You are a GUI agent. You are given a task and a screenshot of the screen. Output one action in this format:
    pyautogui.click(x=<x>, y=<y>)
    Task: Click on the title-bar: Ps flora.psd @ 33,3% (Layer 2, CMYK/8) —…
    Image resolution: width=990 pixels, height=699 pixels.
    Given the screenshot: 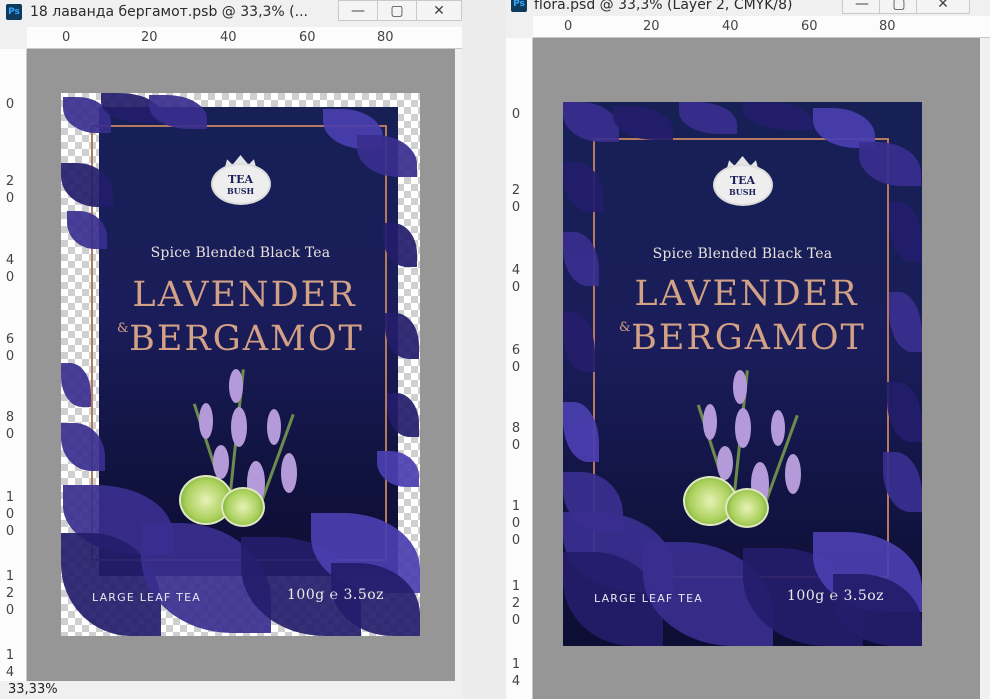 What is the action you would take?
    pyautogui.click(x=748, y=8)
    